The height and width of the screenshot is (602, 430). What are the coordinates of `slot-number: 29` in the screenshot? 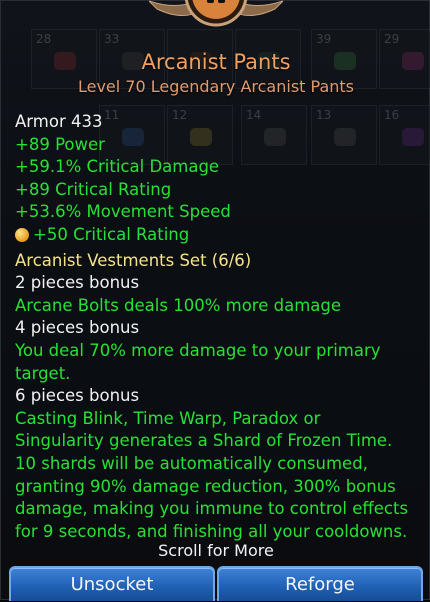 It's located at (392, 39).